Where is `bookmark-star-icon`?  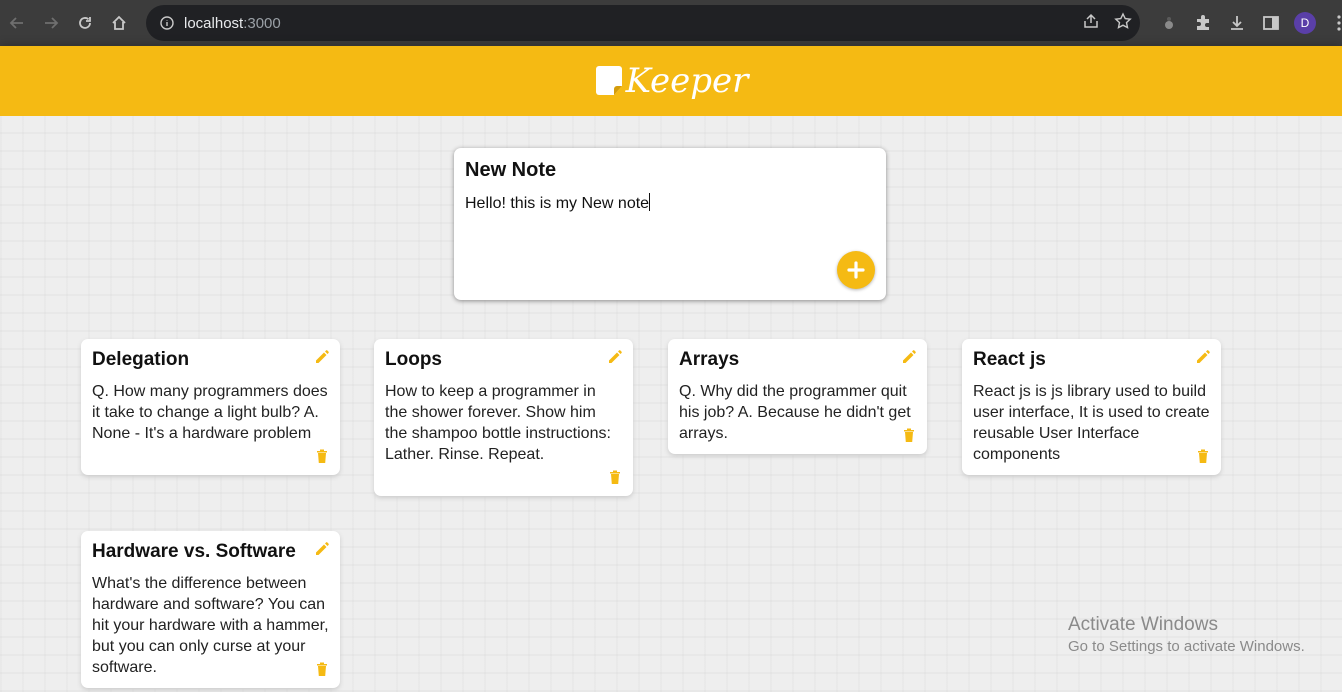
bookmark-star-icon is located at coordinates (1123, 23).